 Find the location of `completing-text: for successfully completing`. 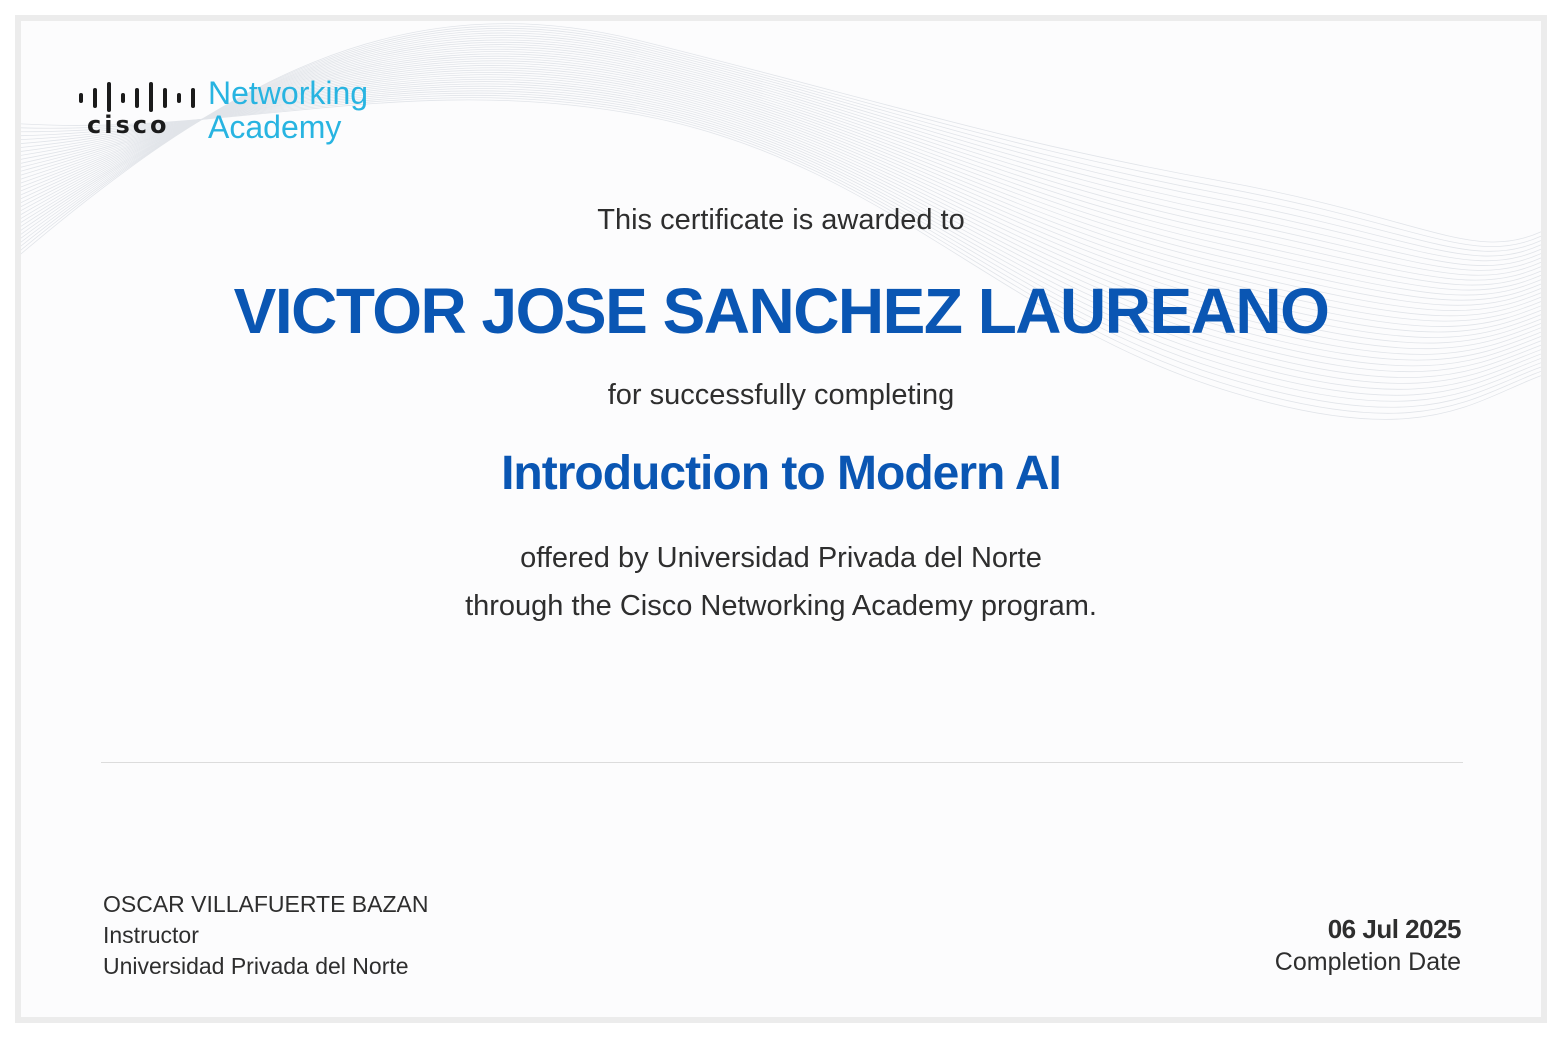

completing-text: for successfully completing is located at coordinates (781, 395).